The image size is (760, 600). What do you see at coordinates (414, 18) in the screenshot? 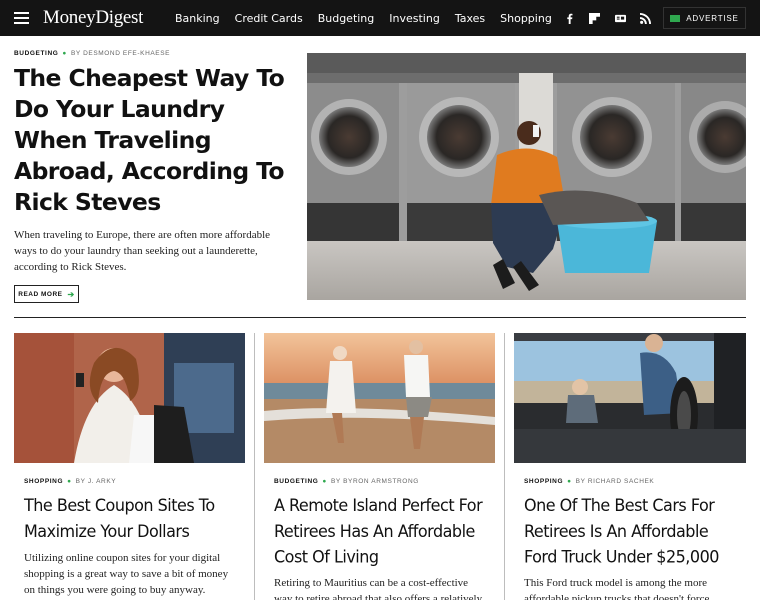
I see `nav-investing: Investing` at bounding box center [414, 18].